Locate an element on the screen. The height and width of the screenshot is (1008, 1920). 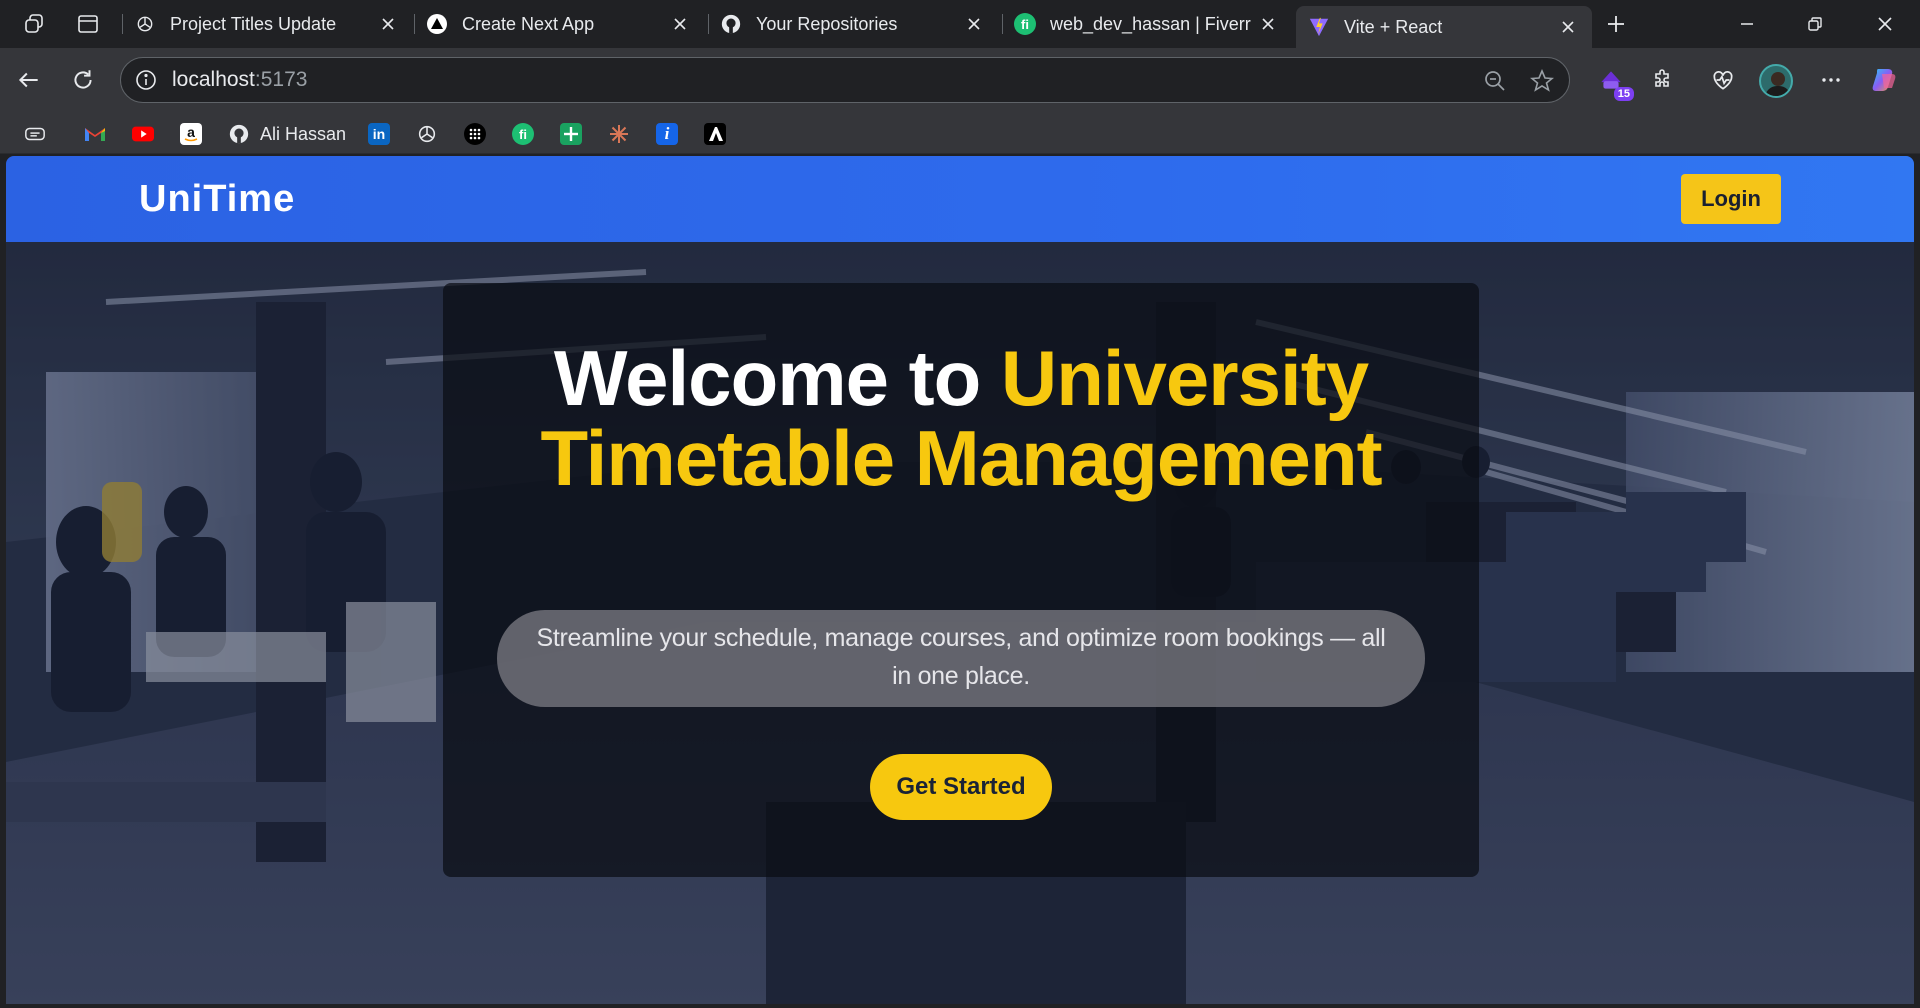
sidebar-tab-icon is located at coordinates (35, 134).